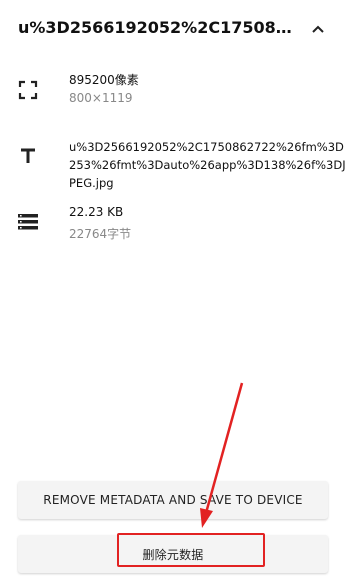 The width and height of the screenshot is (350, 588). I want to click on remove-metadata-save-button: REMOVE METADATA AND SAVE TO DEVICE, so click(173, 500).